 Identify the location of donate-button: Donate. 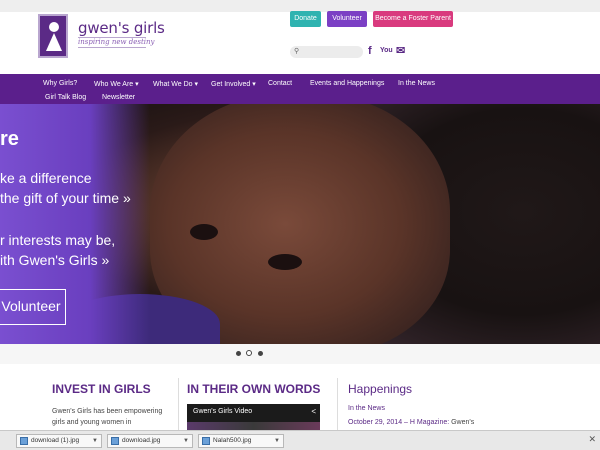
(305, 19).